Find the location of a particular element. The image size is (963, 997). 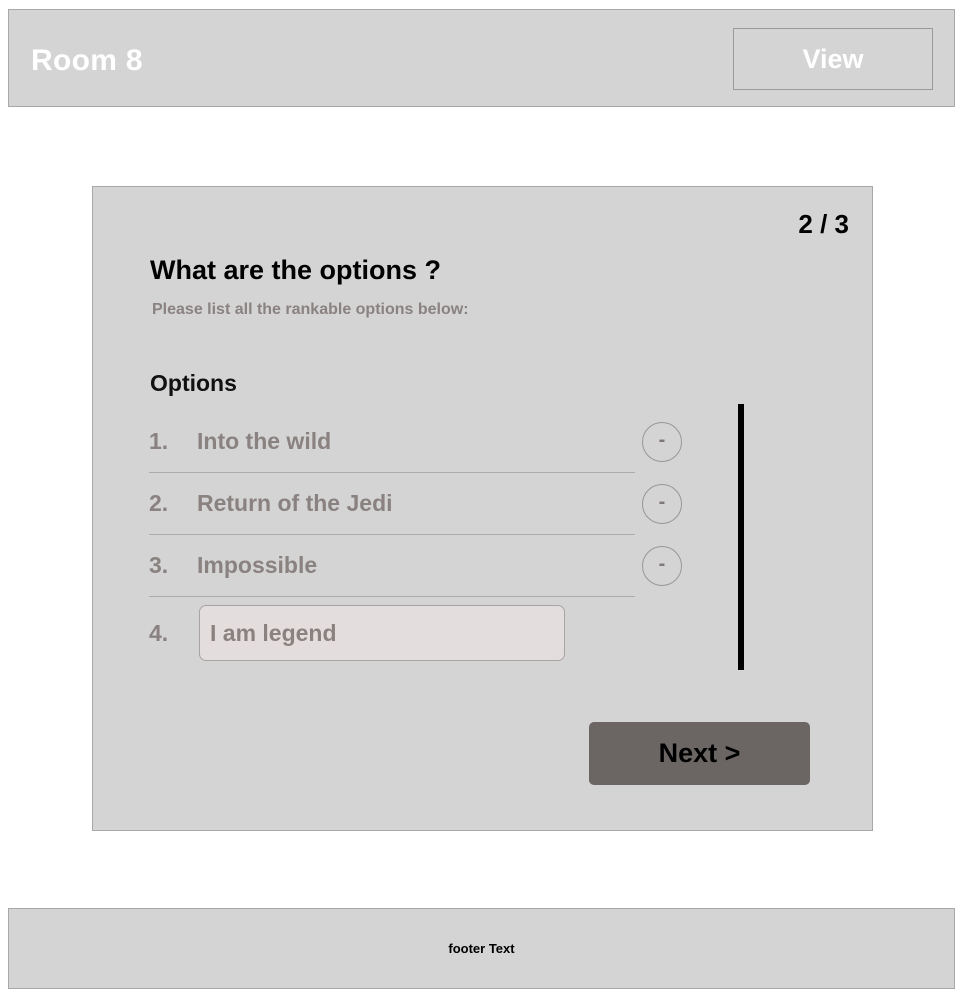

list-item: 2. Return of the Jedi - is located at coordinates (415, 504).